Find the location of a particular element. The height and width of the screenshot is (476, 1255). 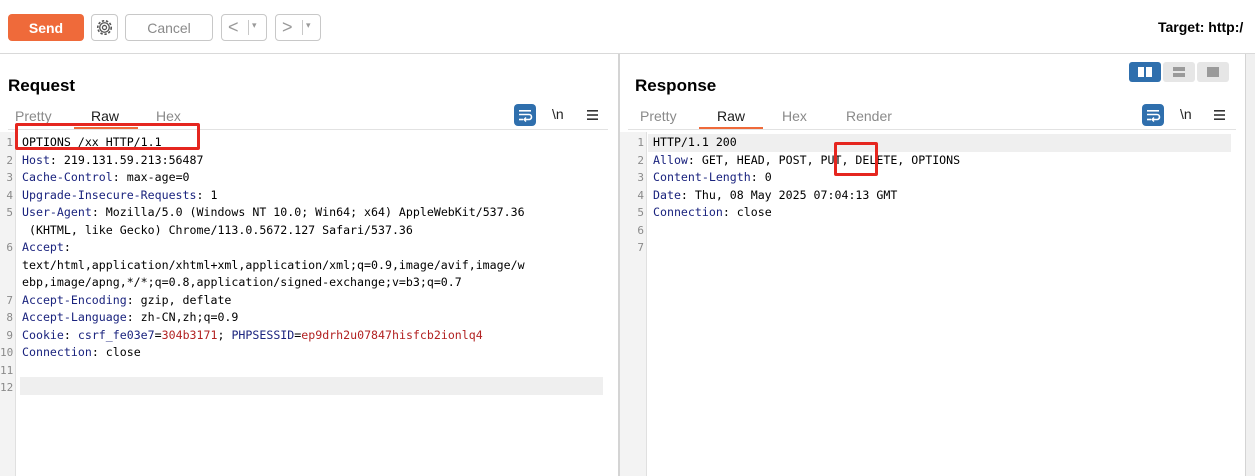

code-text: Accept-Encoding: gzip, deflate is located at coordinates (126, 301).